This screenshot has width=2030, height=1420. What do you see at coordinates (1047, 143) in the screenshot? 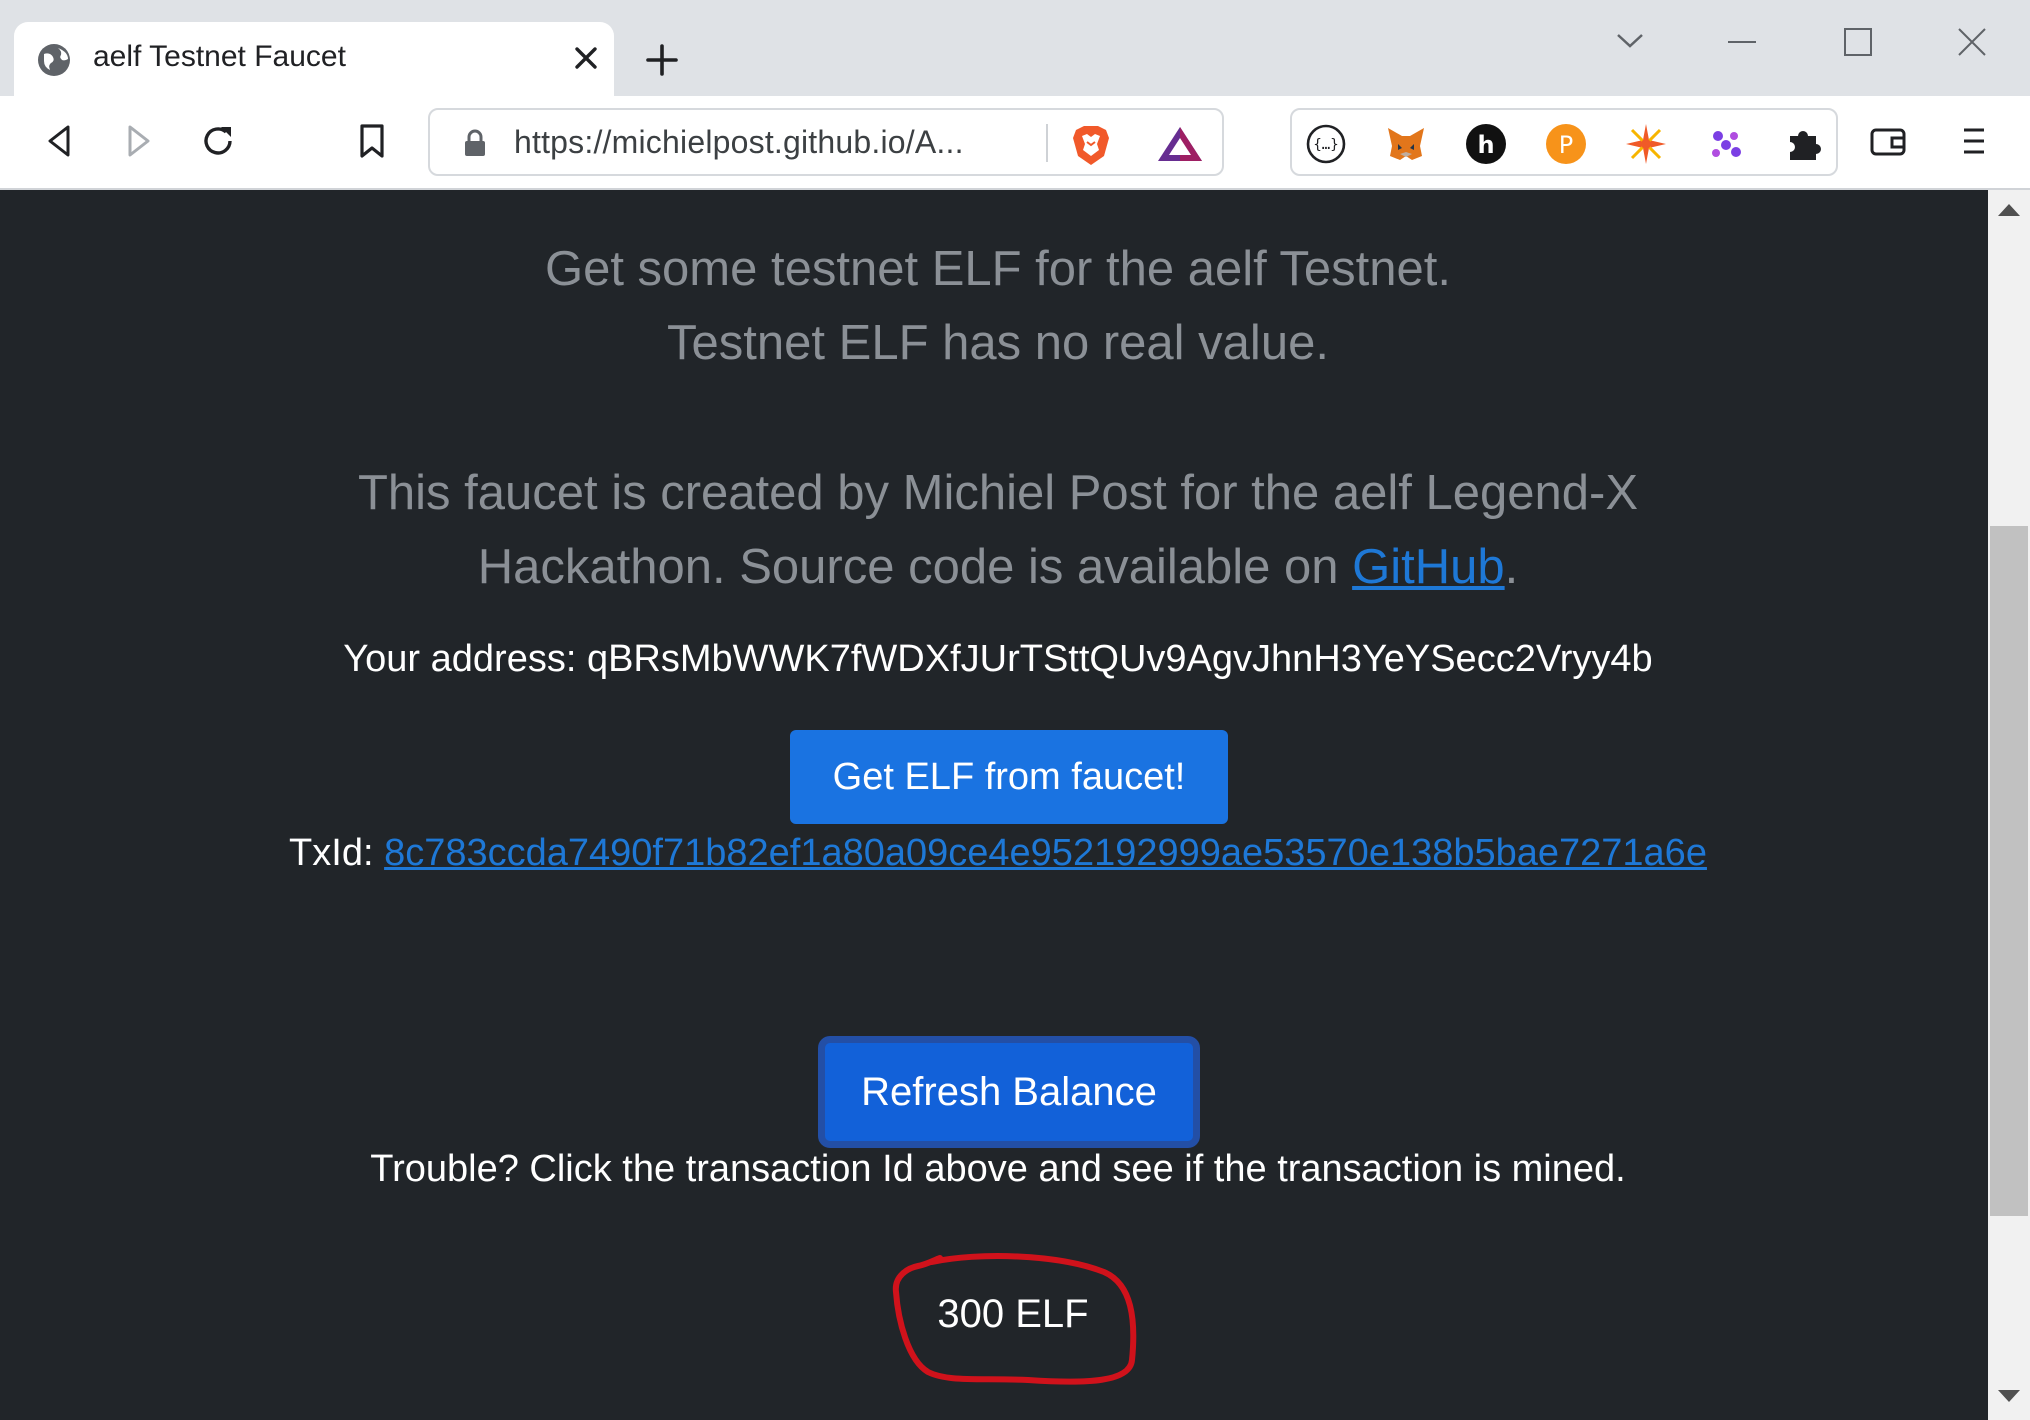
I see `address-bar-divider` at bounding box center [1047, 143].